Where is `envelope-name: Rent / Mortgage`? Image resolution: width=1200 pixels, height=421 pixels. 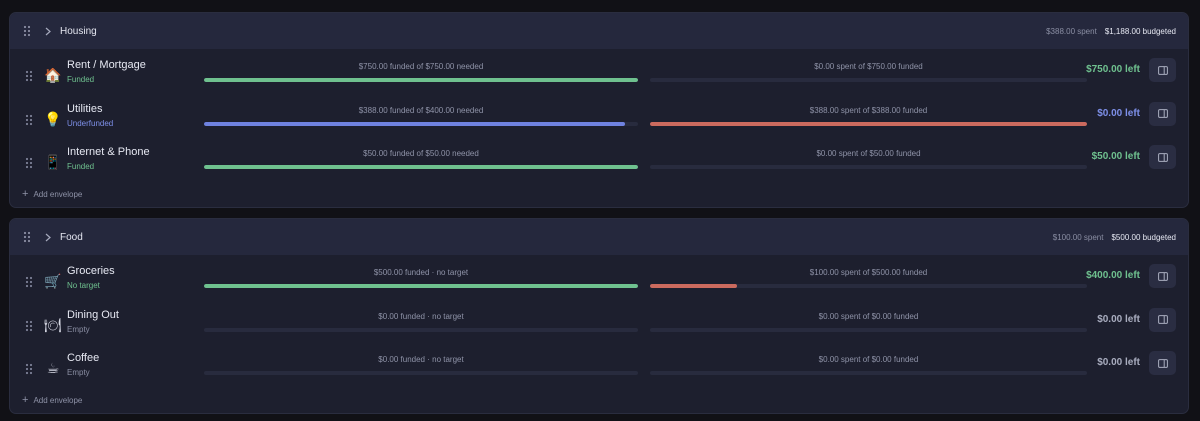
envelope-name: Rent / Mortgage is located at coordinates (106, 65).